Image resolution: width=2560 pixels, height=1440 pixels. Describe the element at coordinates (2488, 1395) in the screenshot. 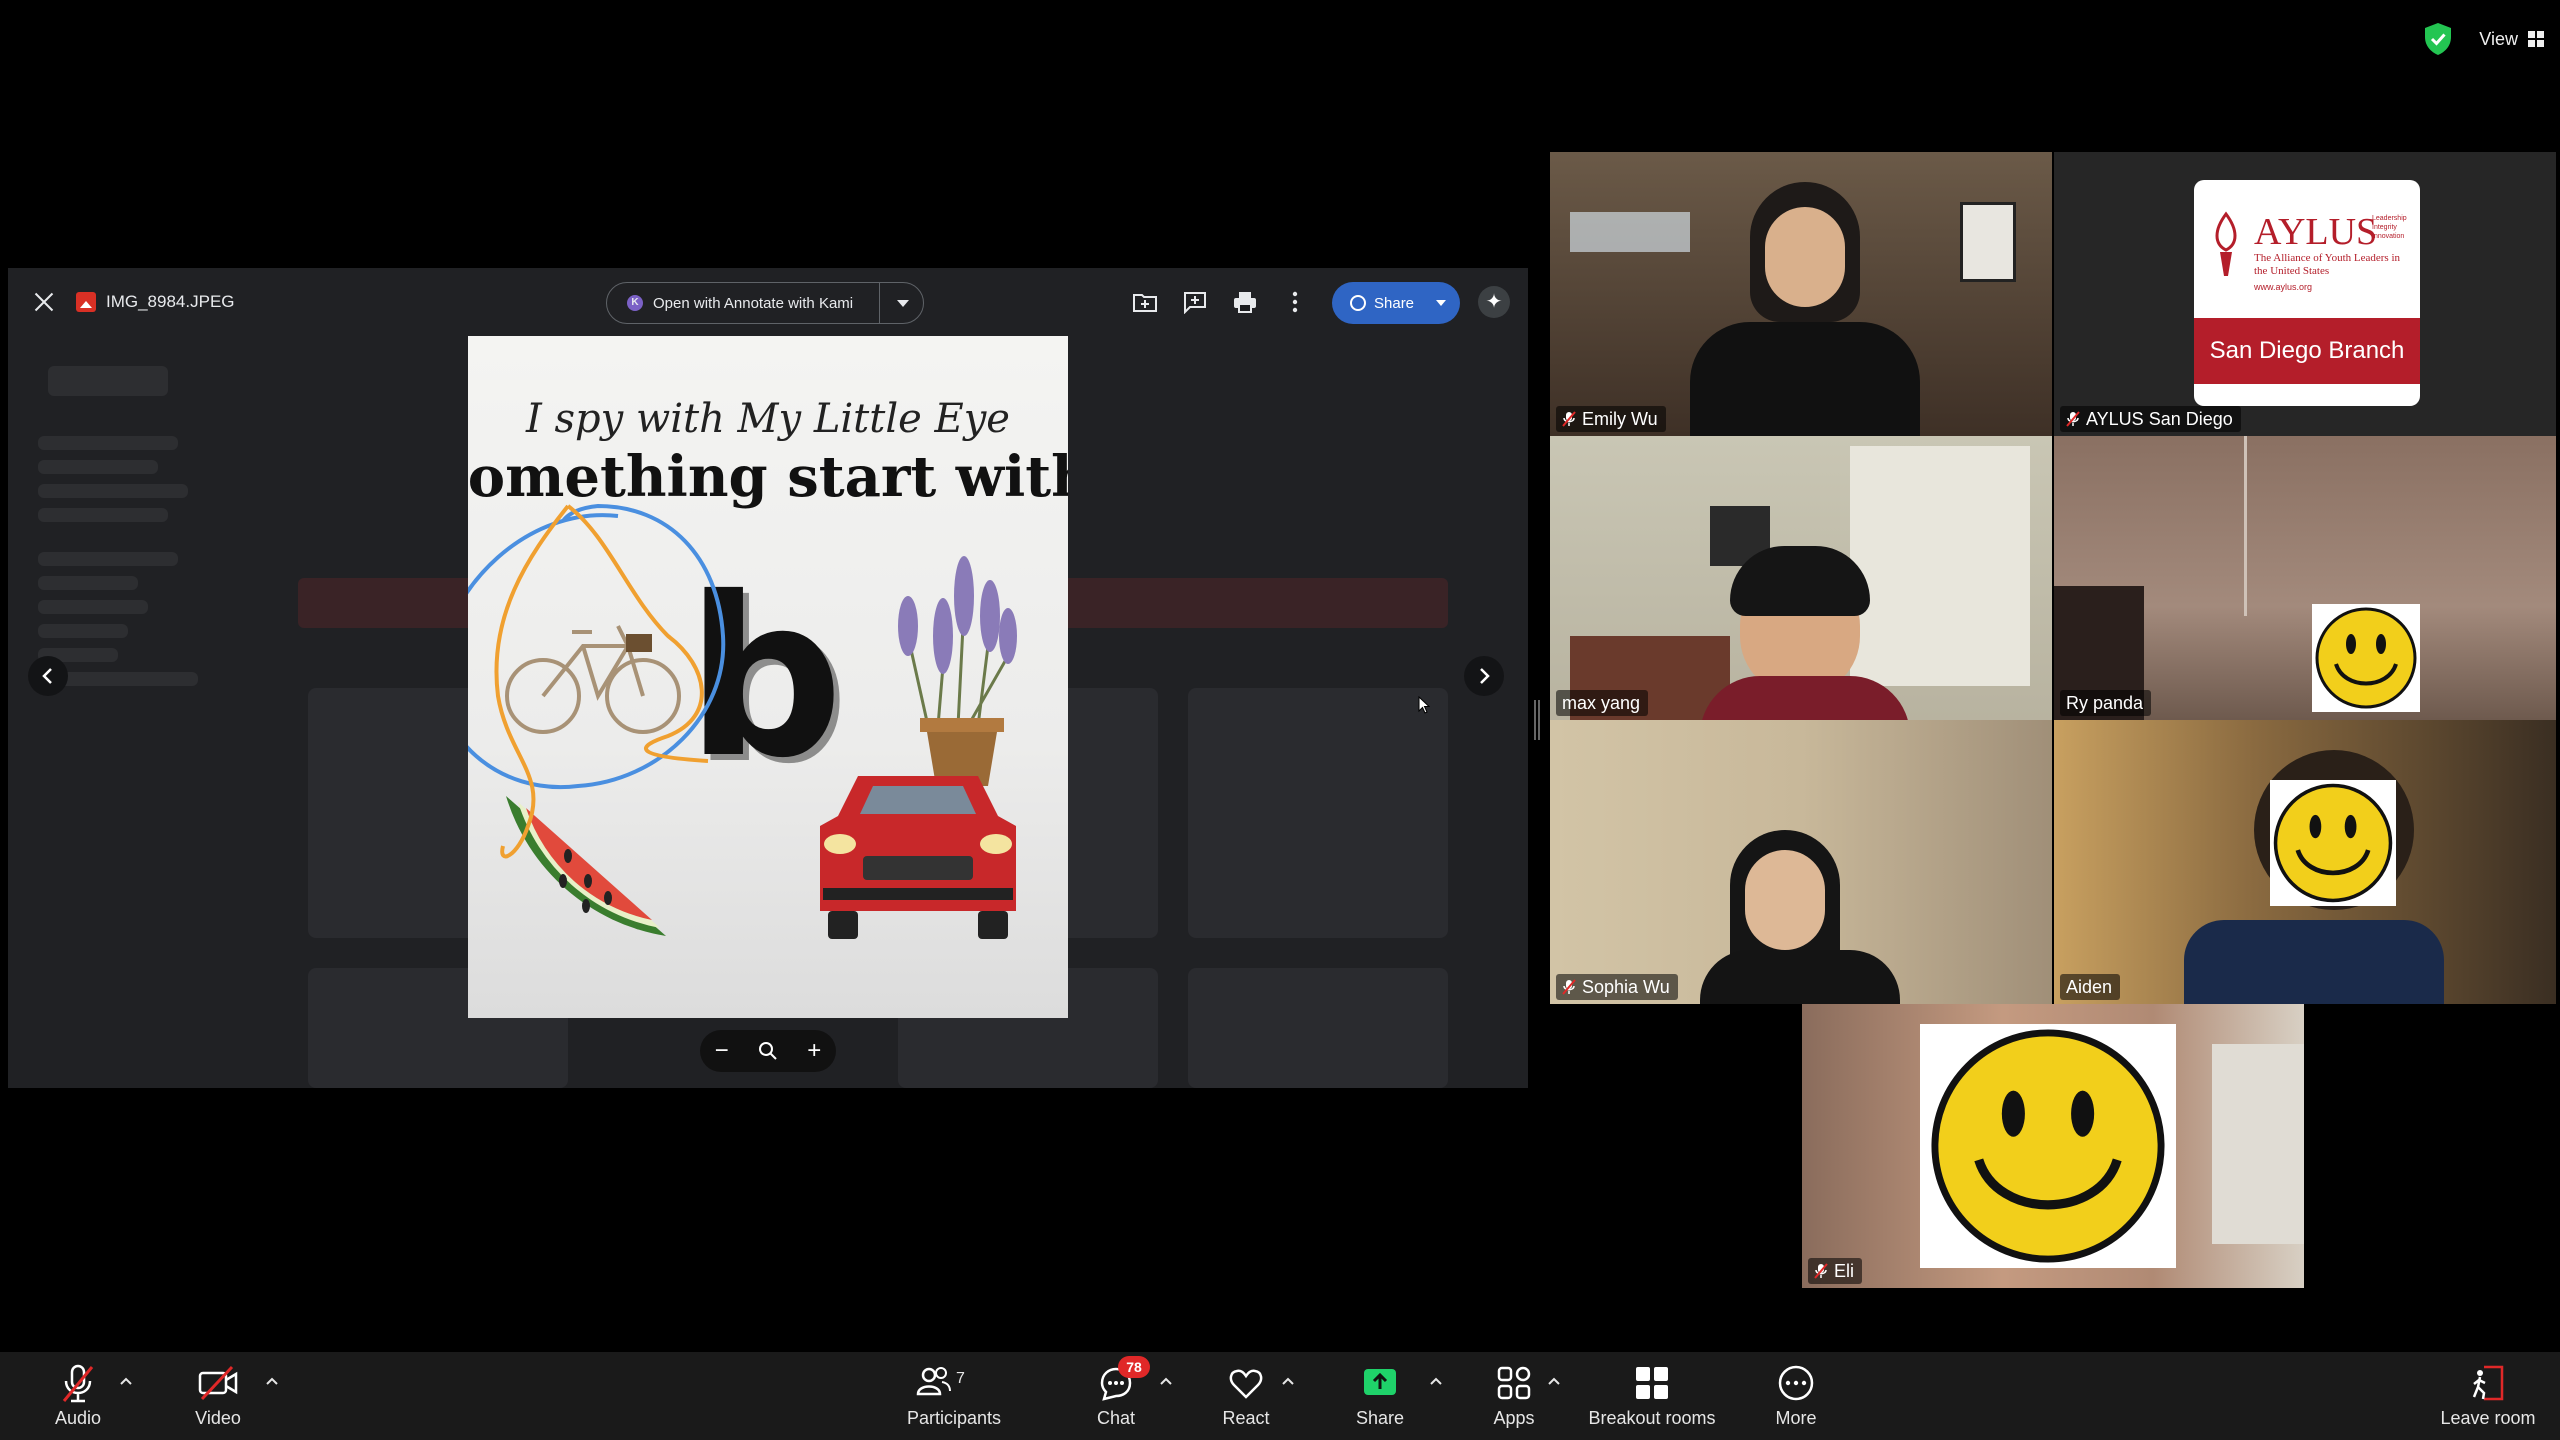

I see `leave-room-button: Leave room` at that location.